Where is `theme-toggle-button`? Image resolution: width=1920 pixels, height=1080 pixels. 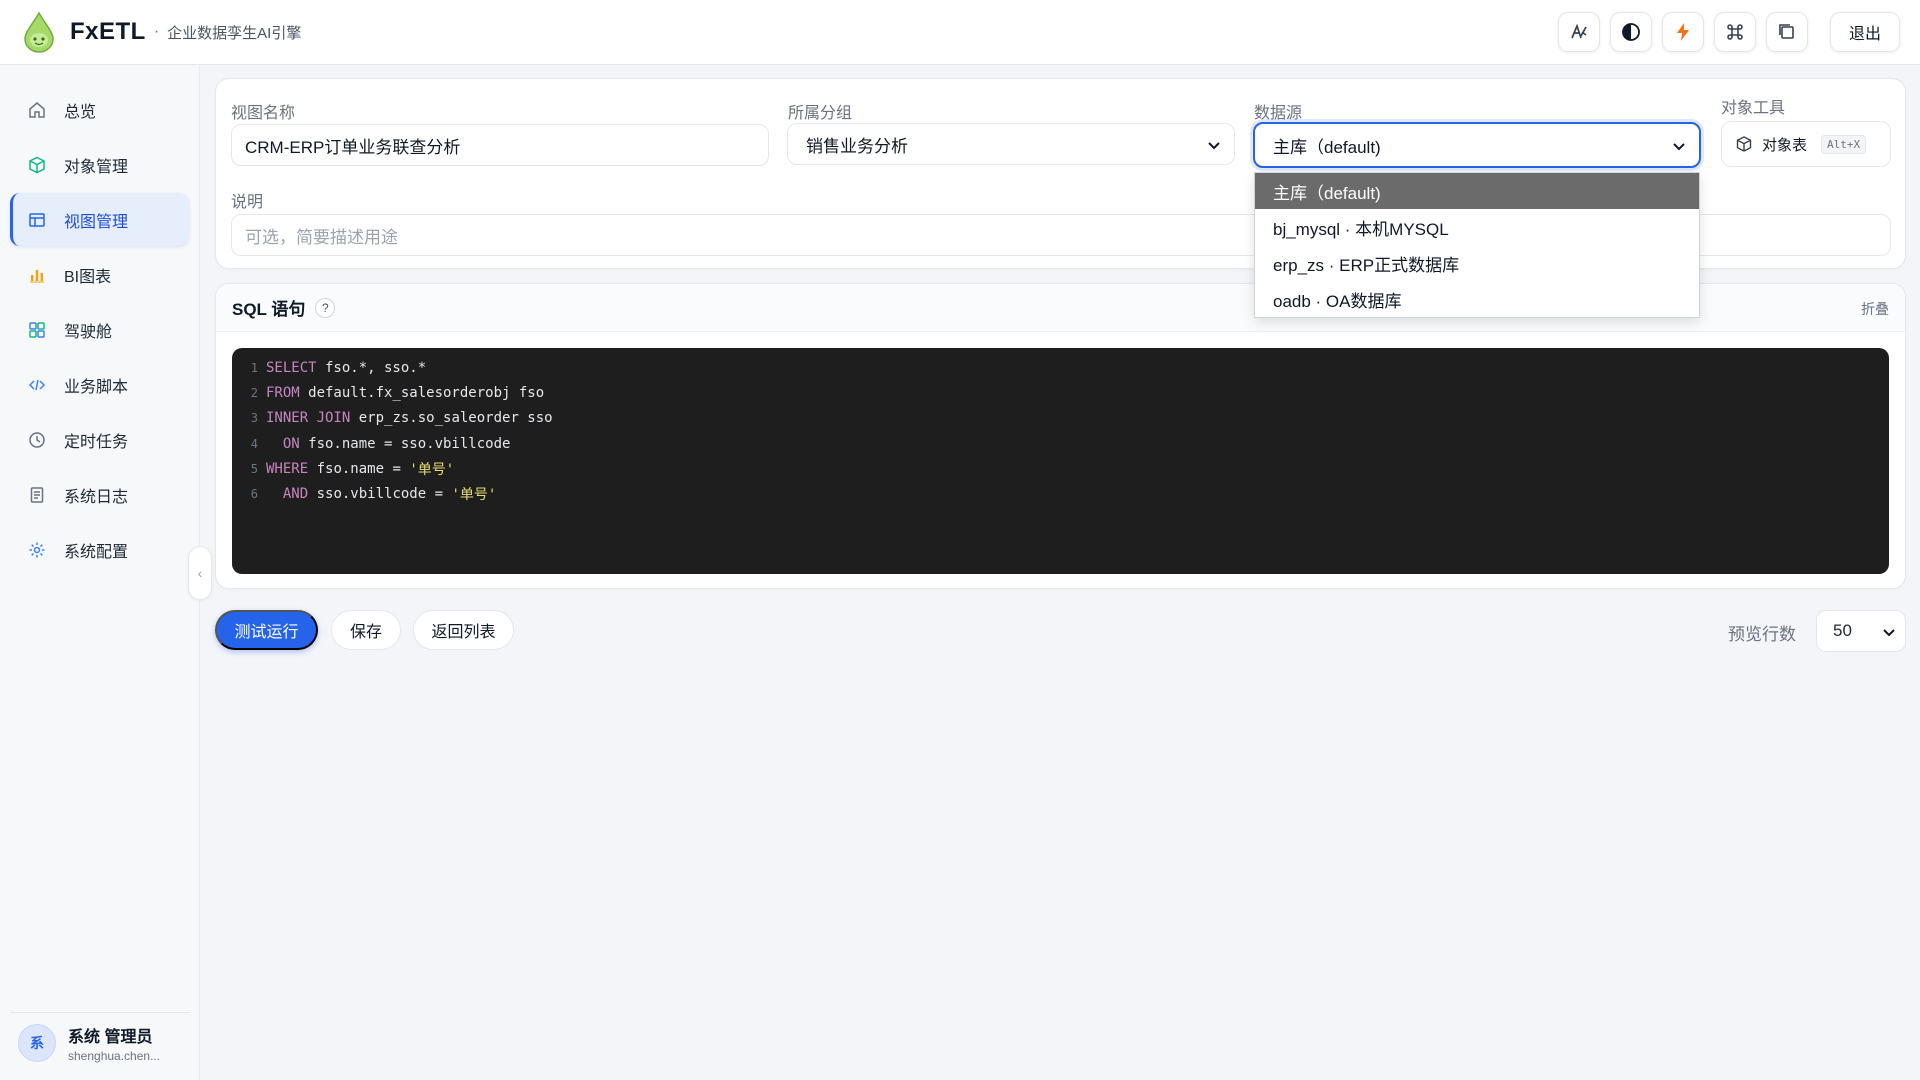 theme-toggle-button is located at coordinates (1630, 32).